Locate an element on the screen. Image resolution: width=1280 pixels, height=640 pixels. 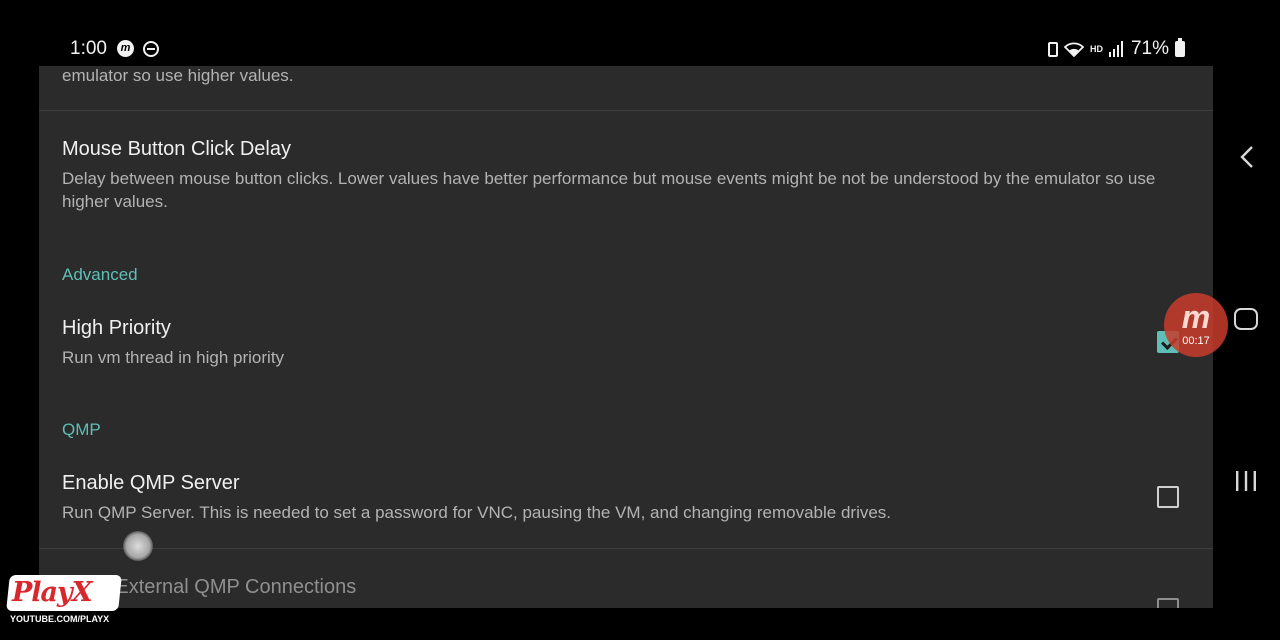
wifi-icon is located at coordinates (1073, 49).